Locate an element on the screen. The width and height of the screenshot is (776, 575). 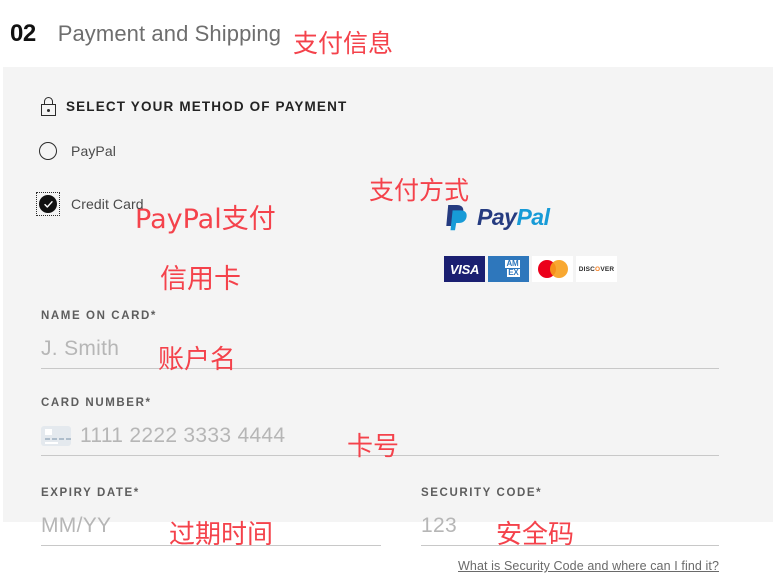
page-title: Payment and Shipping is located at coordinates (169, 33).